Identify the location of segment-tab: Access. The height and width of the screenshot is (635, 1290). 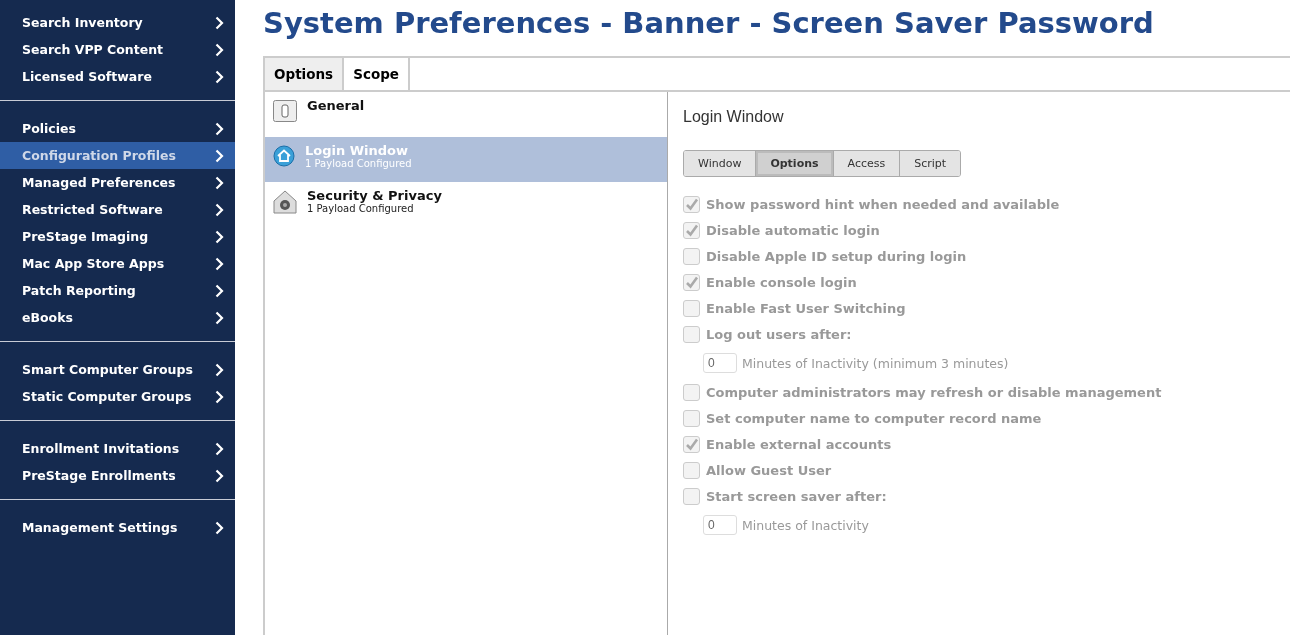
(867, 163).